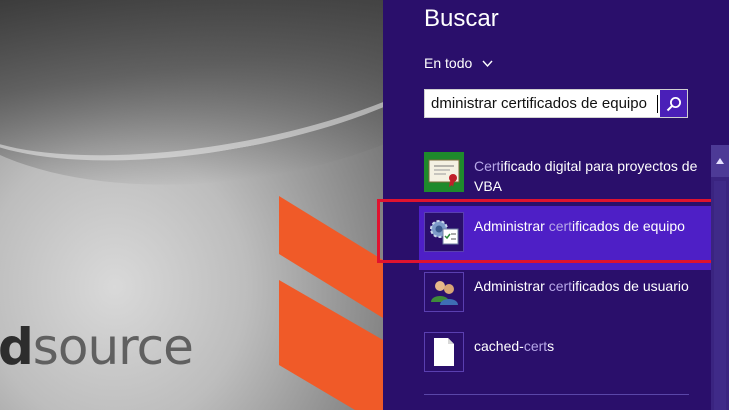 The height and width of the screenshot is (410, 729). I want to click on scroll-up-button, so click(720, 161).